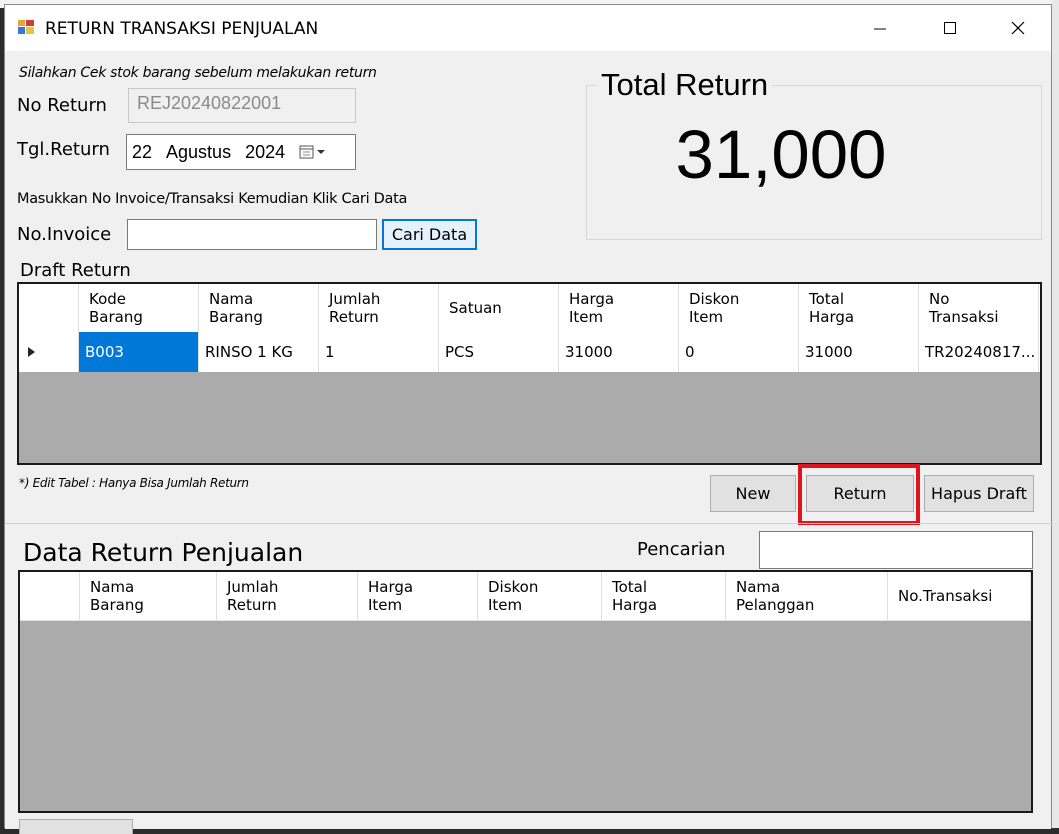 This screenshot has width=1059, height=834. What do you see at coordinates (287, 596) in the screenshot?
I see `col-header-data-1: Jumlah Return` at bounding box center [287, 596].